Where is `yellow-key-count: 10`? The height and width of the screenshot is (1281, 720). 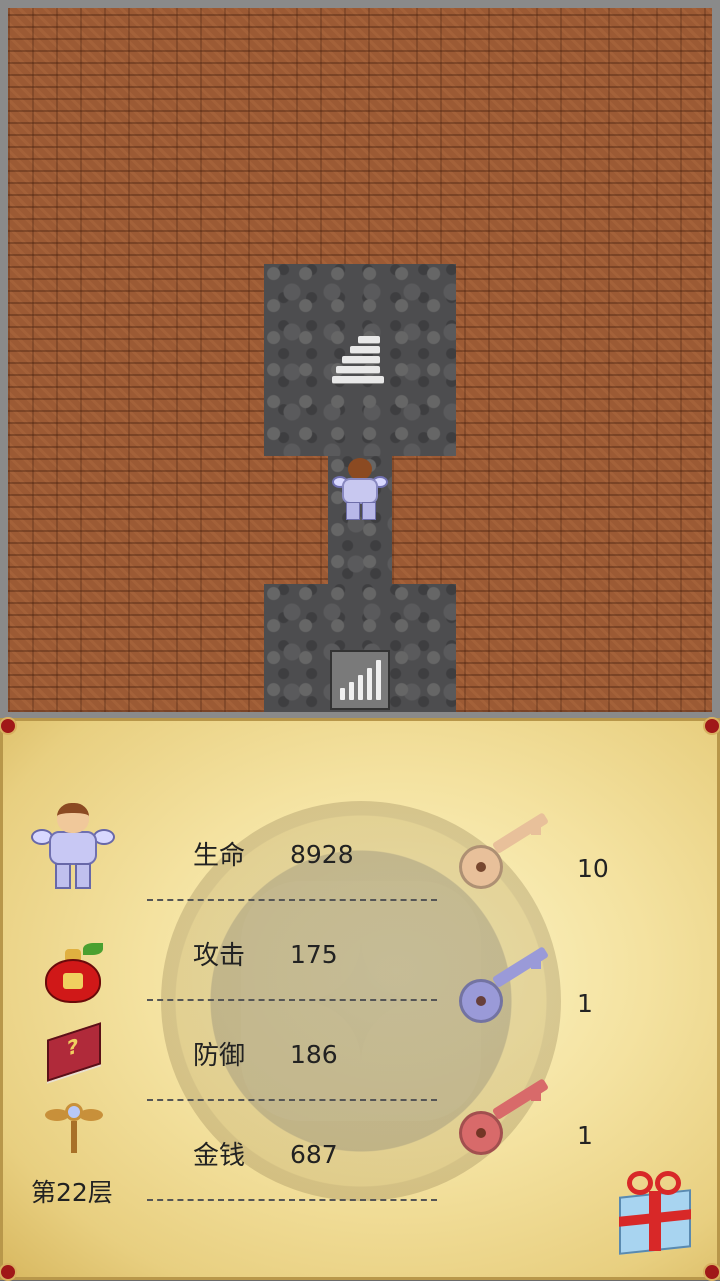
yellow-key-count: 10 is located at coordinates (593, 868).